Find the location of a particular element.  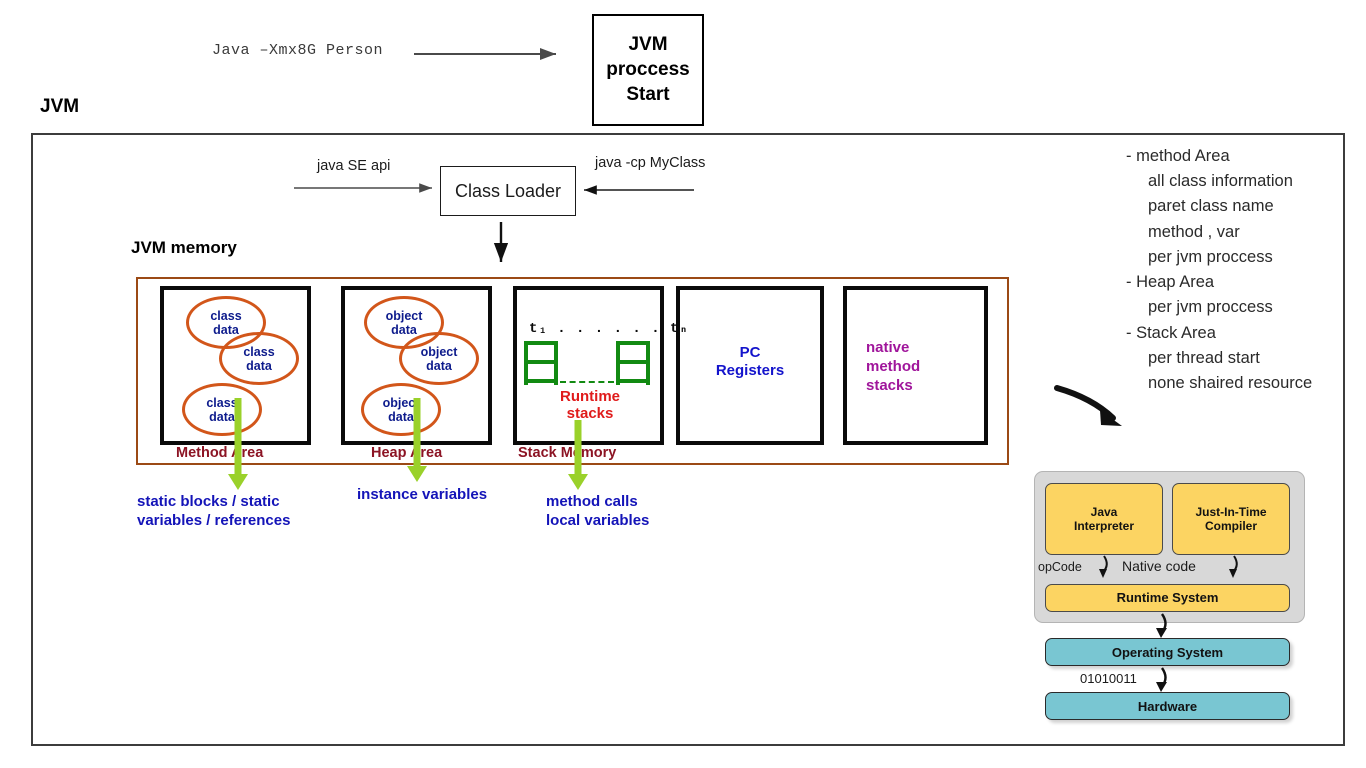

instance-caption-line-1: instance variables is located at coordinates (422, 494).